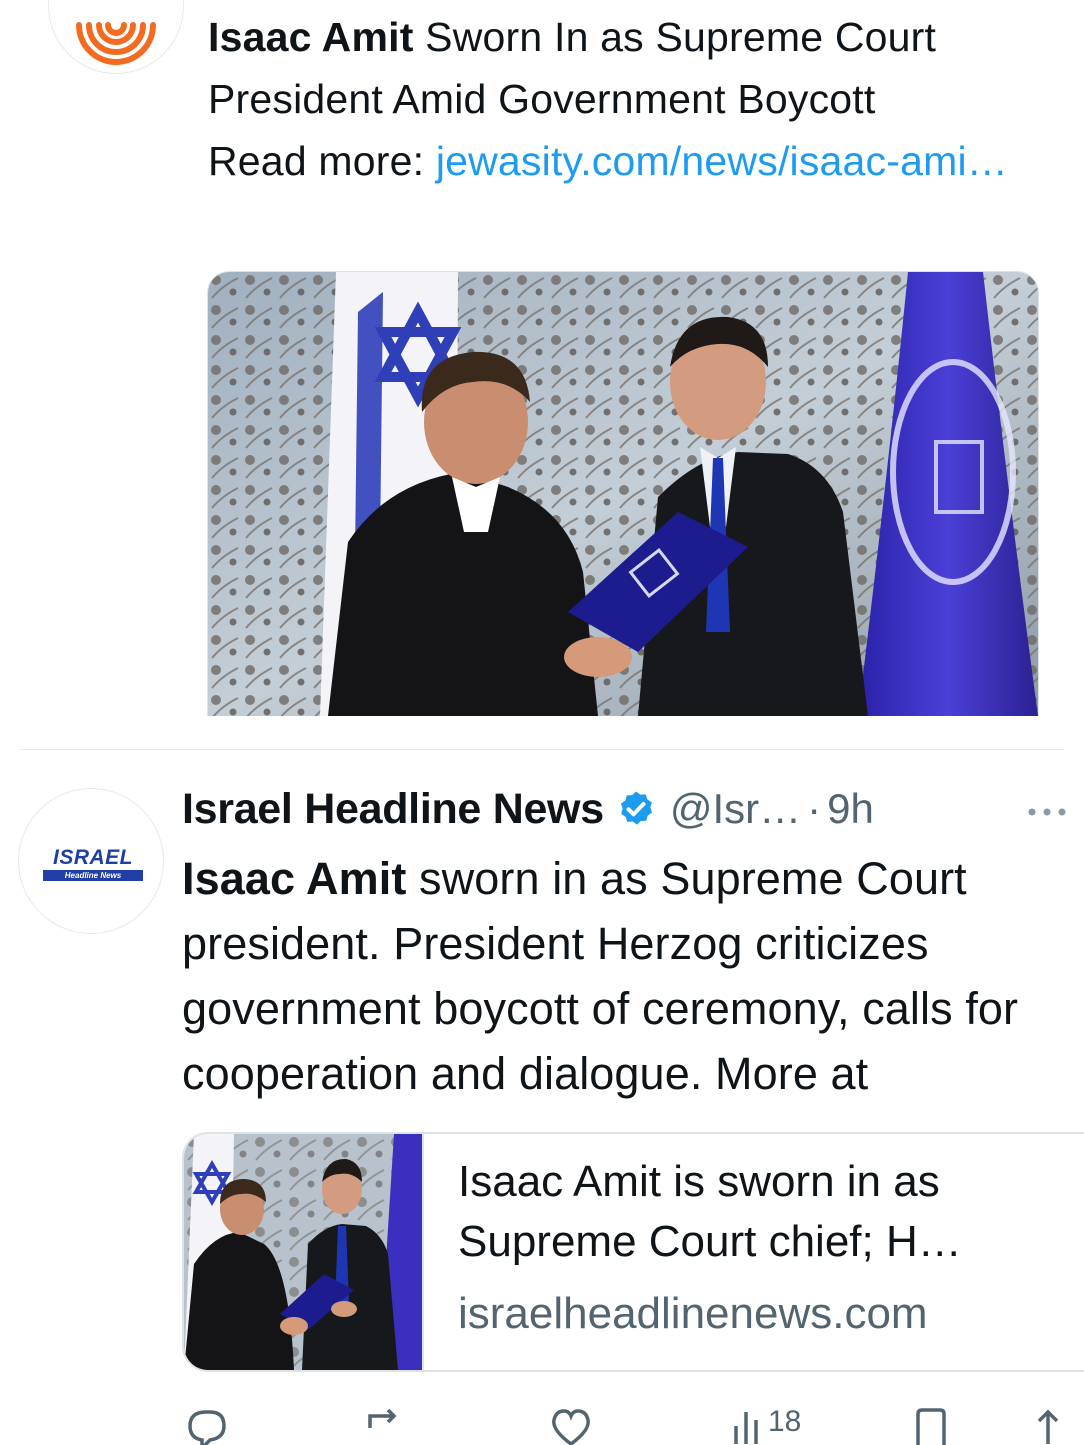  What do you see at coordinates (636, 808) in the screenshot?
I see `verified-badge-icon` at bounding box center [636, 808].